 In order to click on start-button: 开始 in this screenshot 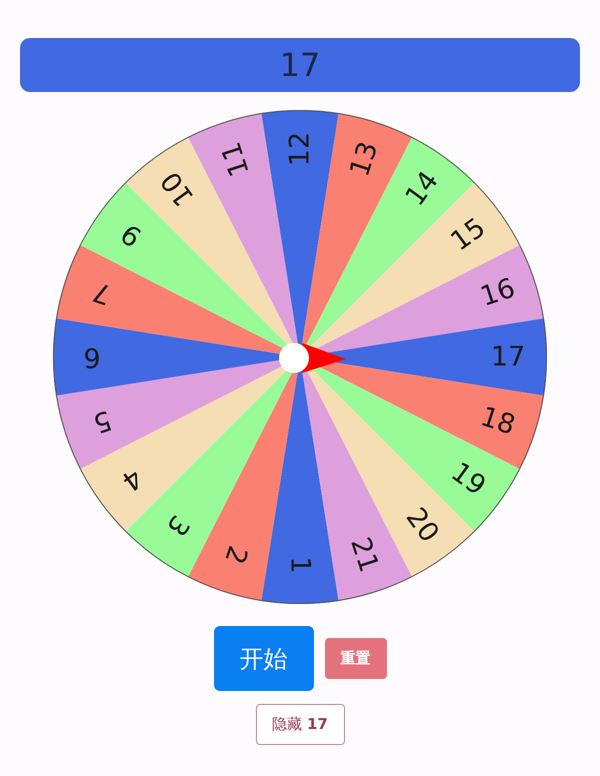, I will do `click(264, 658)`.